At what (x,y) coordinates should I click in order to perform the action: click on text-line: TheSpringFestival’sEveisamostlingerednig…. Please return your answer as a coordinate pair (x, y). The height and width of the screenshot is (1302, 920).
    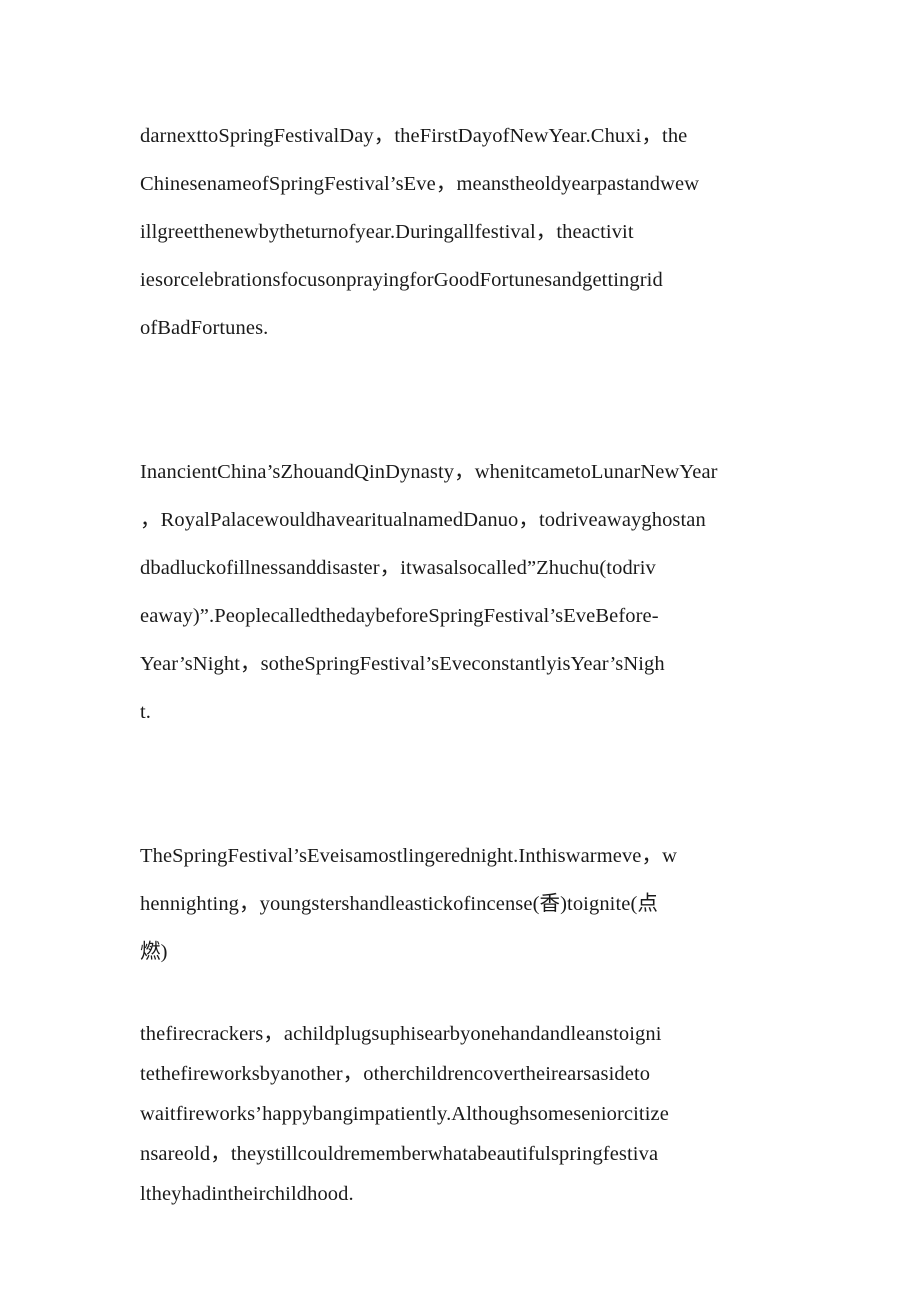
    Looking at the image, I should click on (408, 856).